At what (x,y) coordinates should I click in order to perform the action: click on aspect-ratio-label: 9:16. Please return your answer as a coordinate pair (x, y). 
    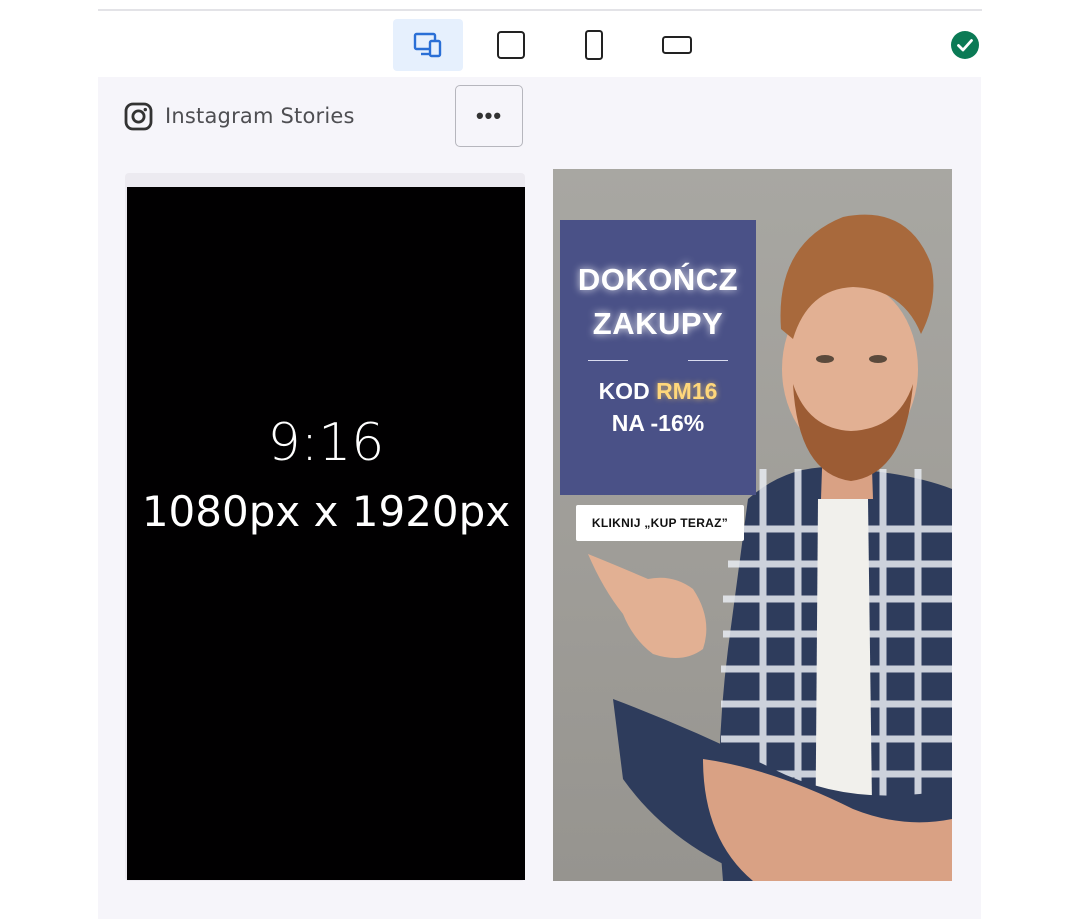
    Looking at the image, I should click on (326, 443).